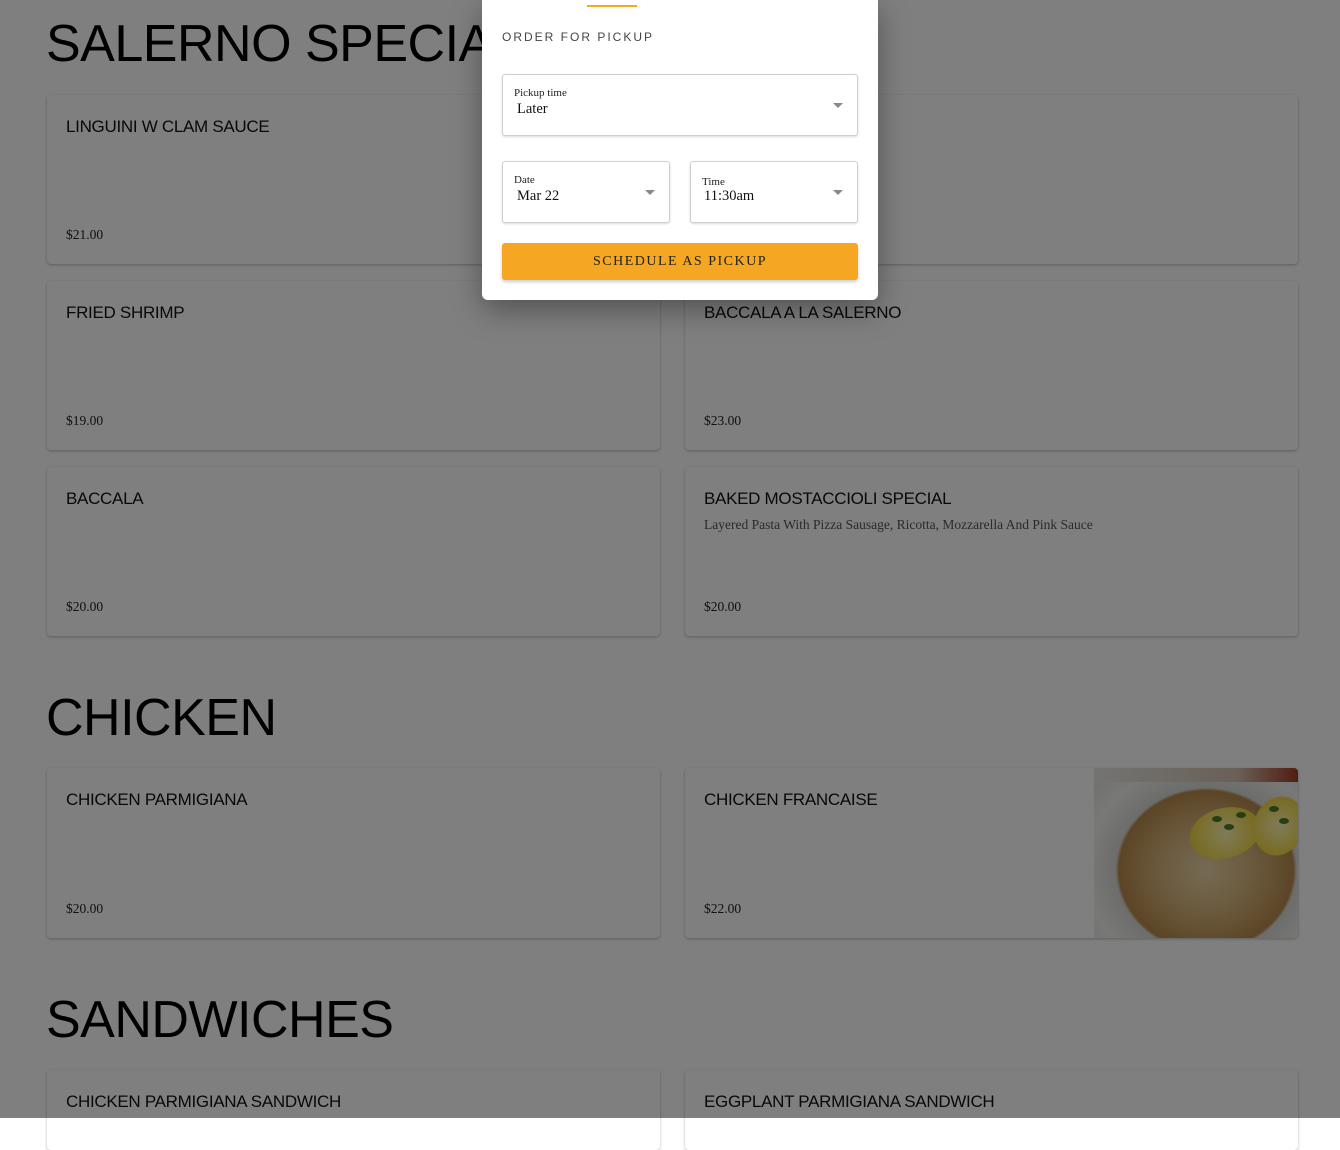 The width and height of the screenshot is (1340, 1150). Describe the element at coordinates (578, 37) in the screenshot. I see `modal-heading: Order for pickup` at that location.